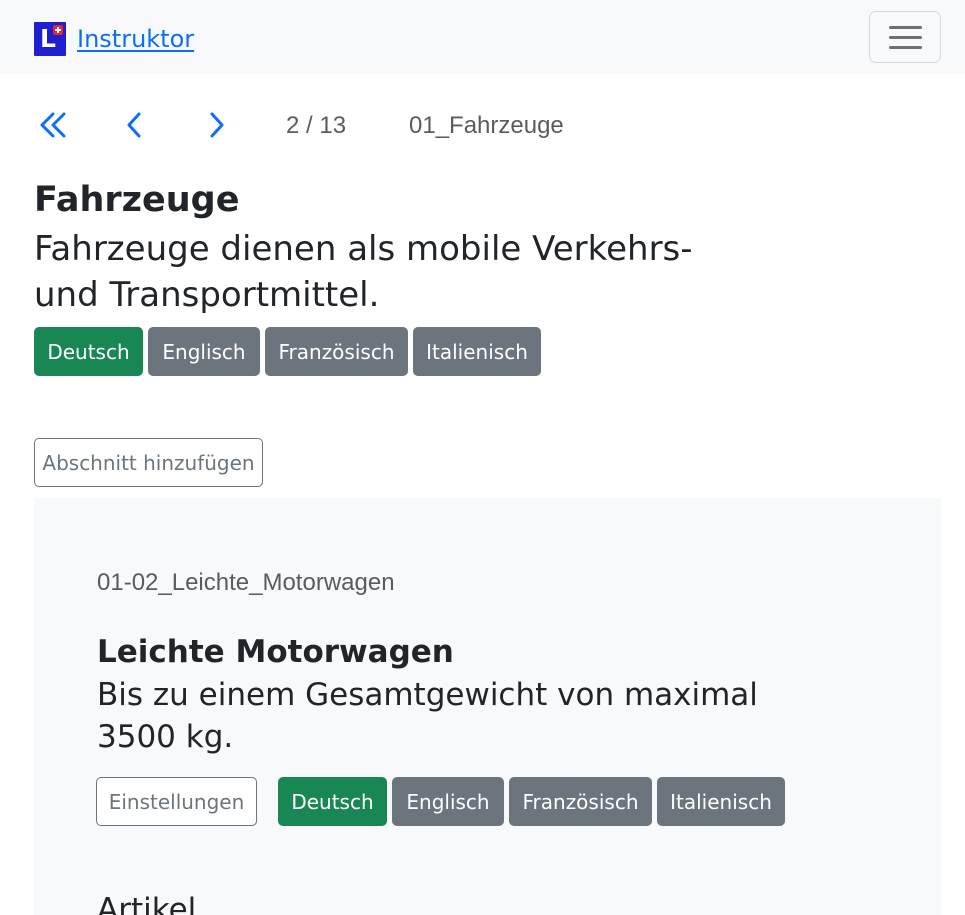 This screenshot has height=915, width=965. What do you see at coordinates (137, 200) in the screenshot?
I see `chapter-title: Fahrzeuge` at bounding box center [137, 200].